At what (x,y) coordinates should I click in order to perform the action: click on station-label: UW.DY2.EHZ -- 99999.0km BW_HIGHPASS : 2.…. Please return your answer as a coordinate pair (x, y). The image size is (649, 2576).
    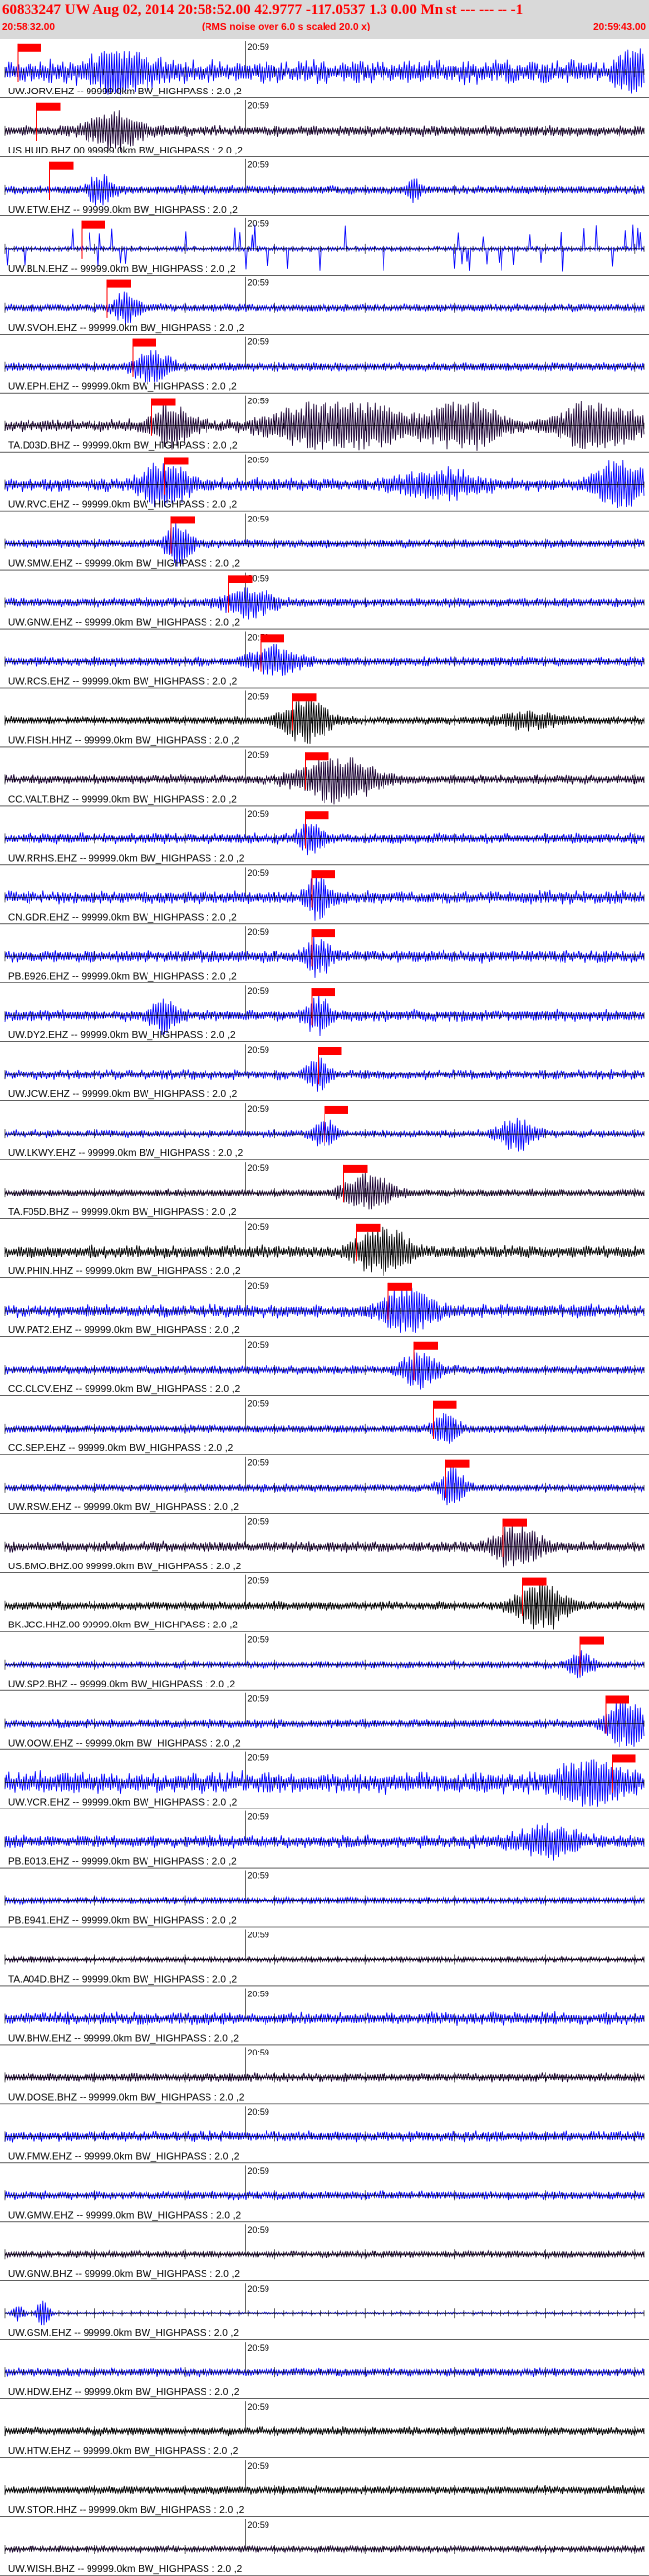
    Looking at the image, I should click on (122, 1035).